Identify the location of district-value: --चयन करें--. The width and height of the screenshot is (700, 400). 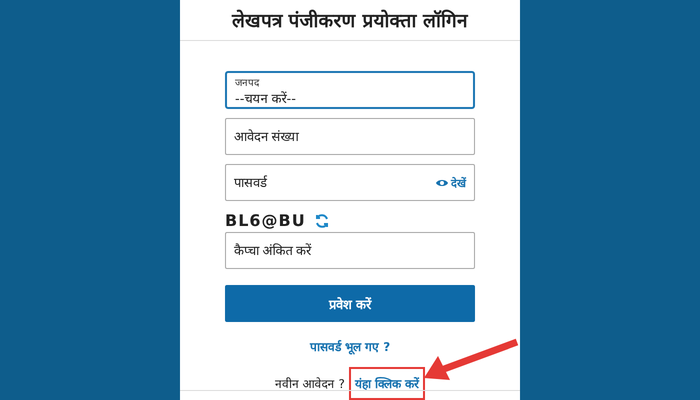
(266, 98).